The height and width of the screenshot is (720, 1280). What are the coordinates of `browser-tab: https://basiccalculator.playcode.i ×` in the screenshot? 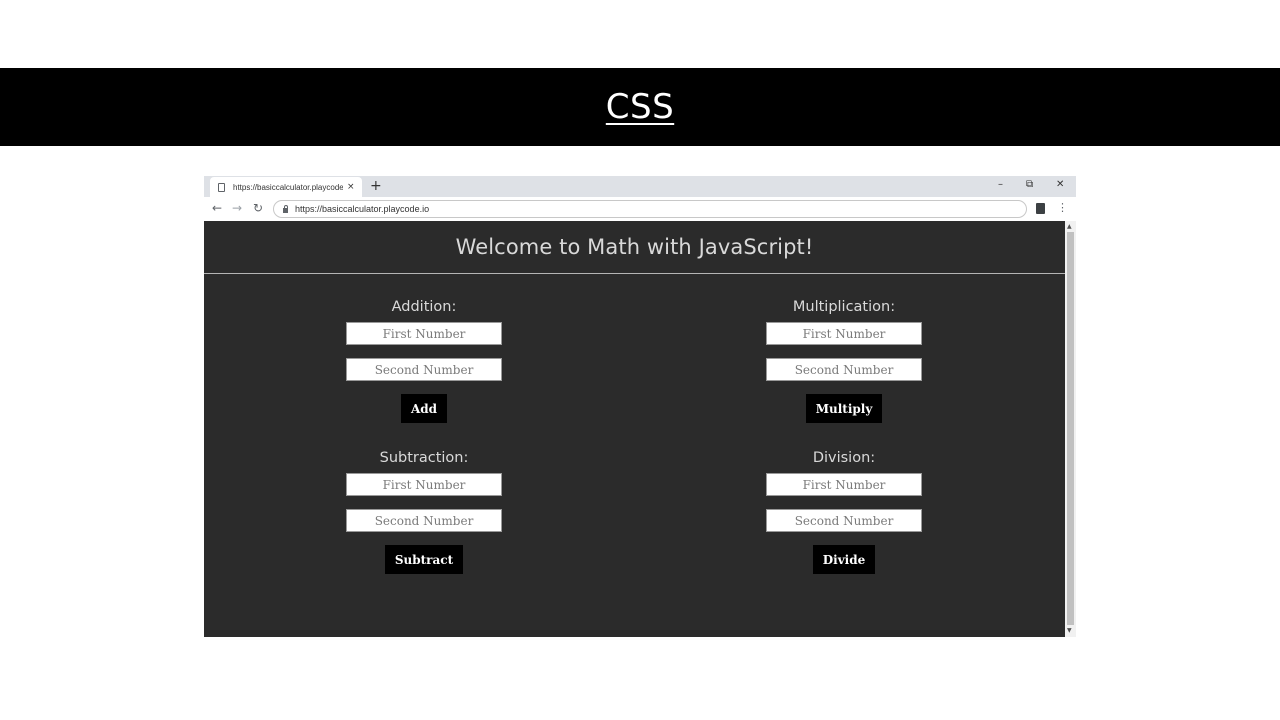 It's located at (286, 187).